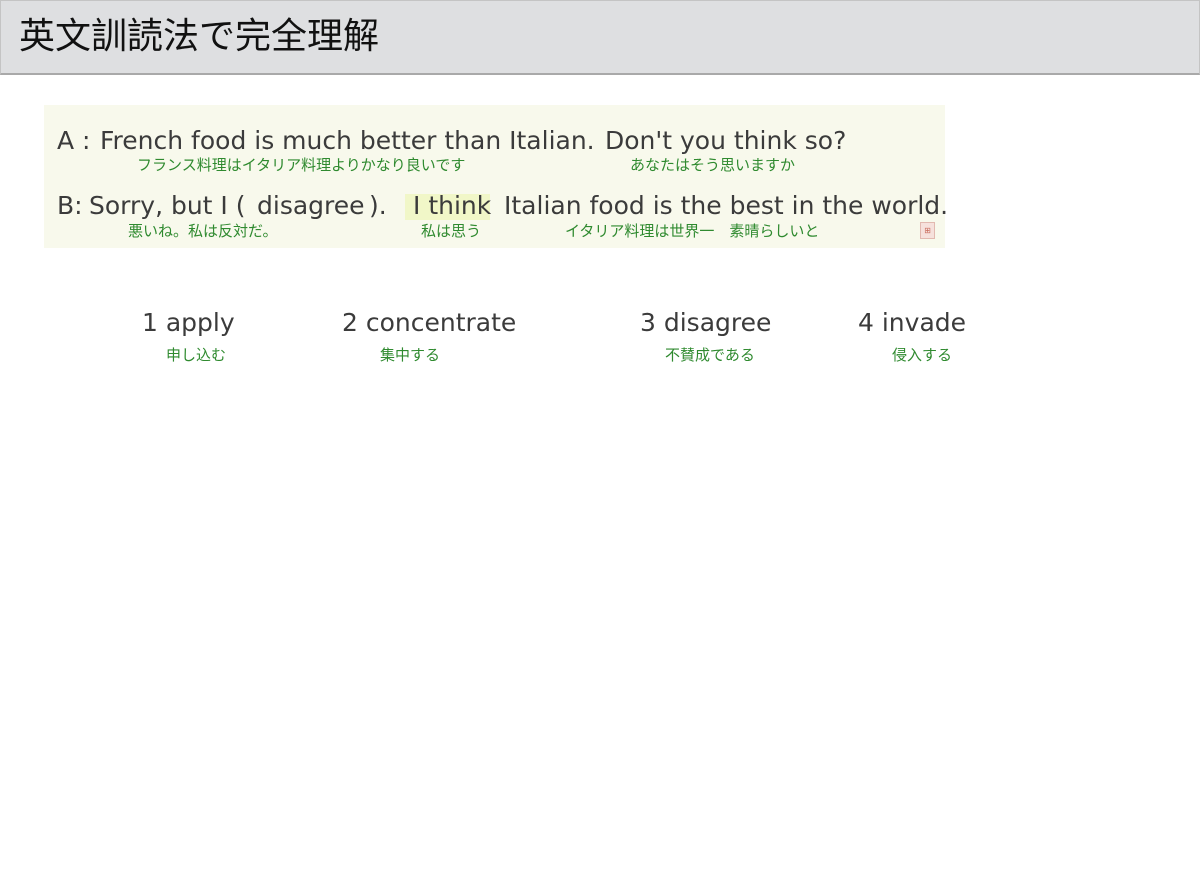 The height and width of the screenshot is (880, 1200). I want to click on line-b-part-2: Italian food is the best in the world., so click(726, 205).